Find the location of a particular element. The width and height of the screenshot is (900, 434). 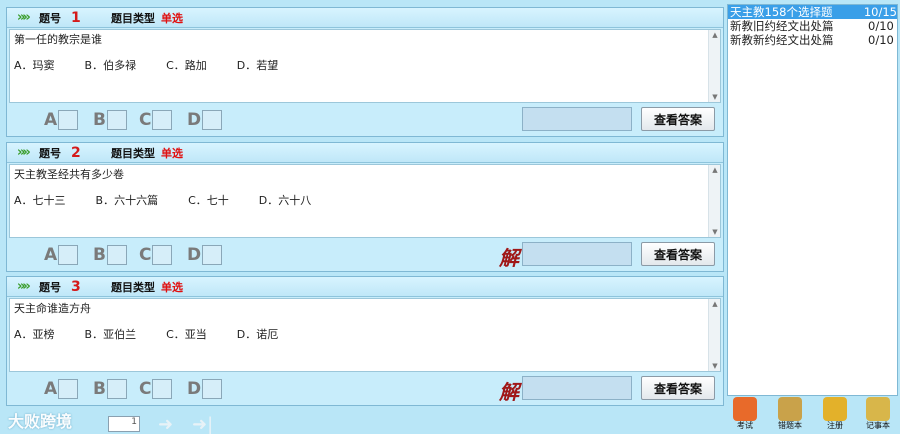

toolbar-item-2: 注册 is located at coordinates (835, 415).